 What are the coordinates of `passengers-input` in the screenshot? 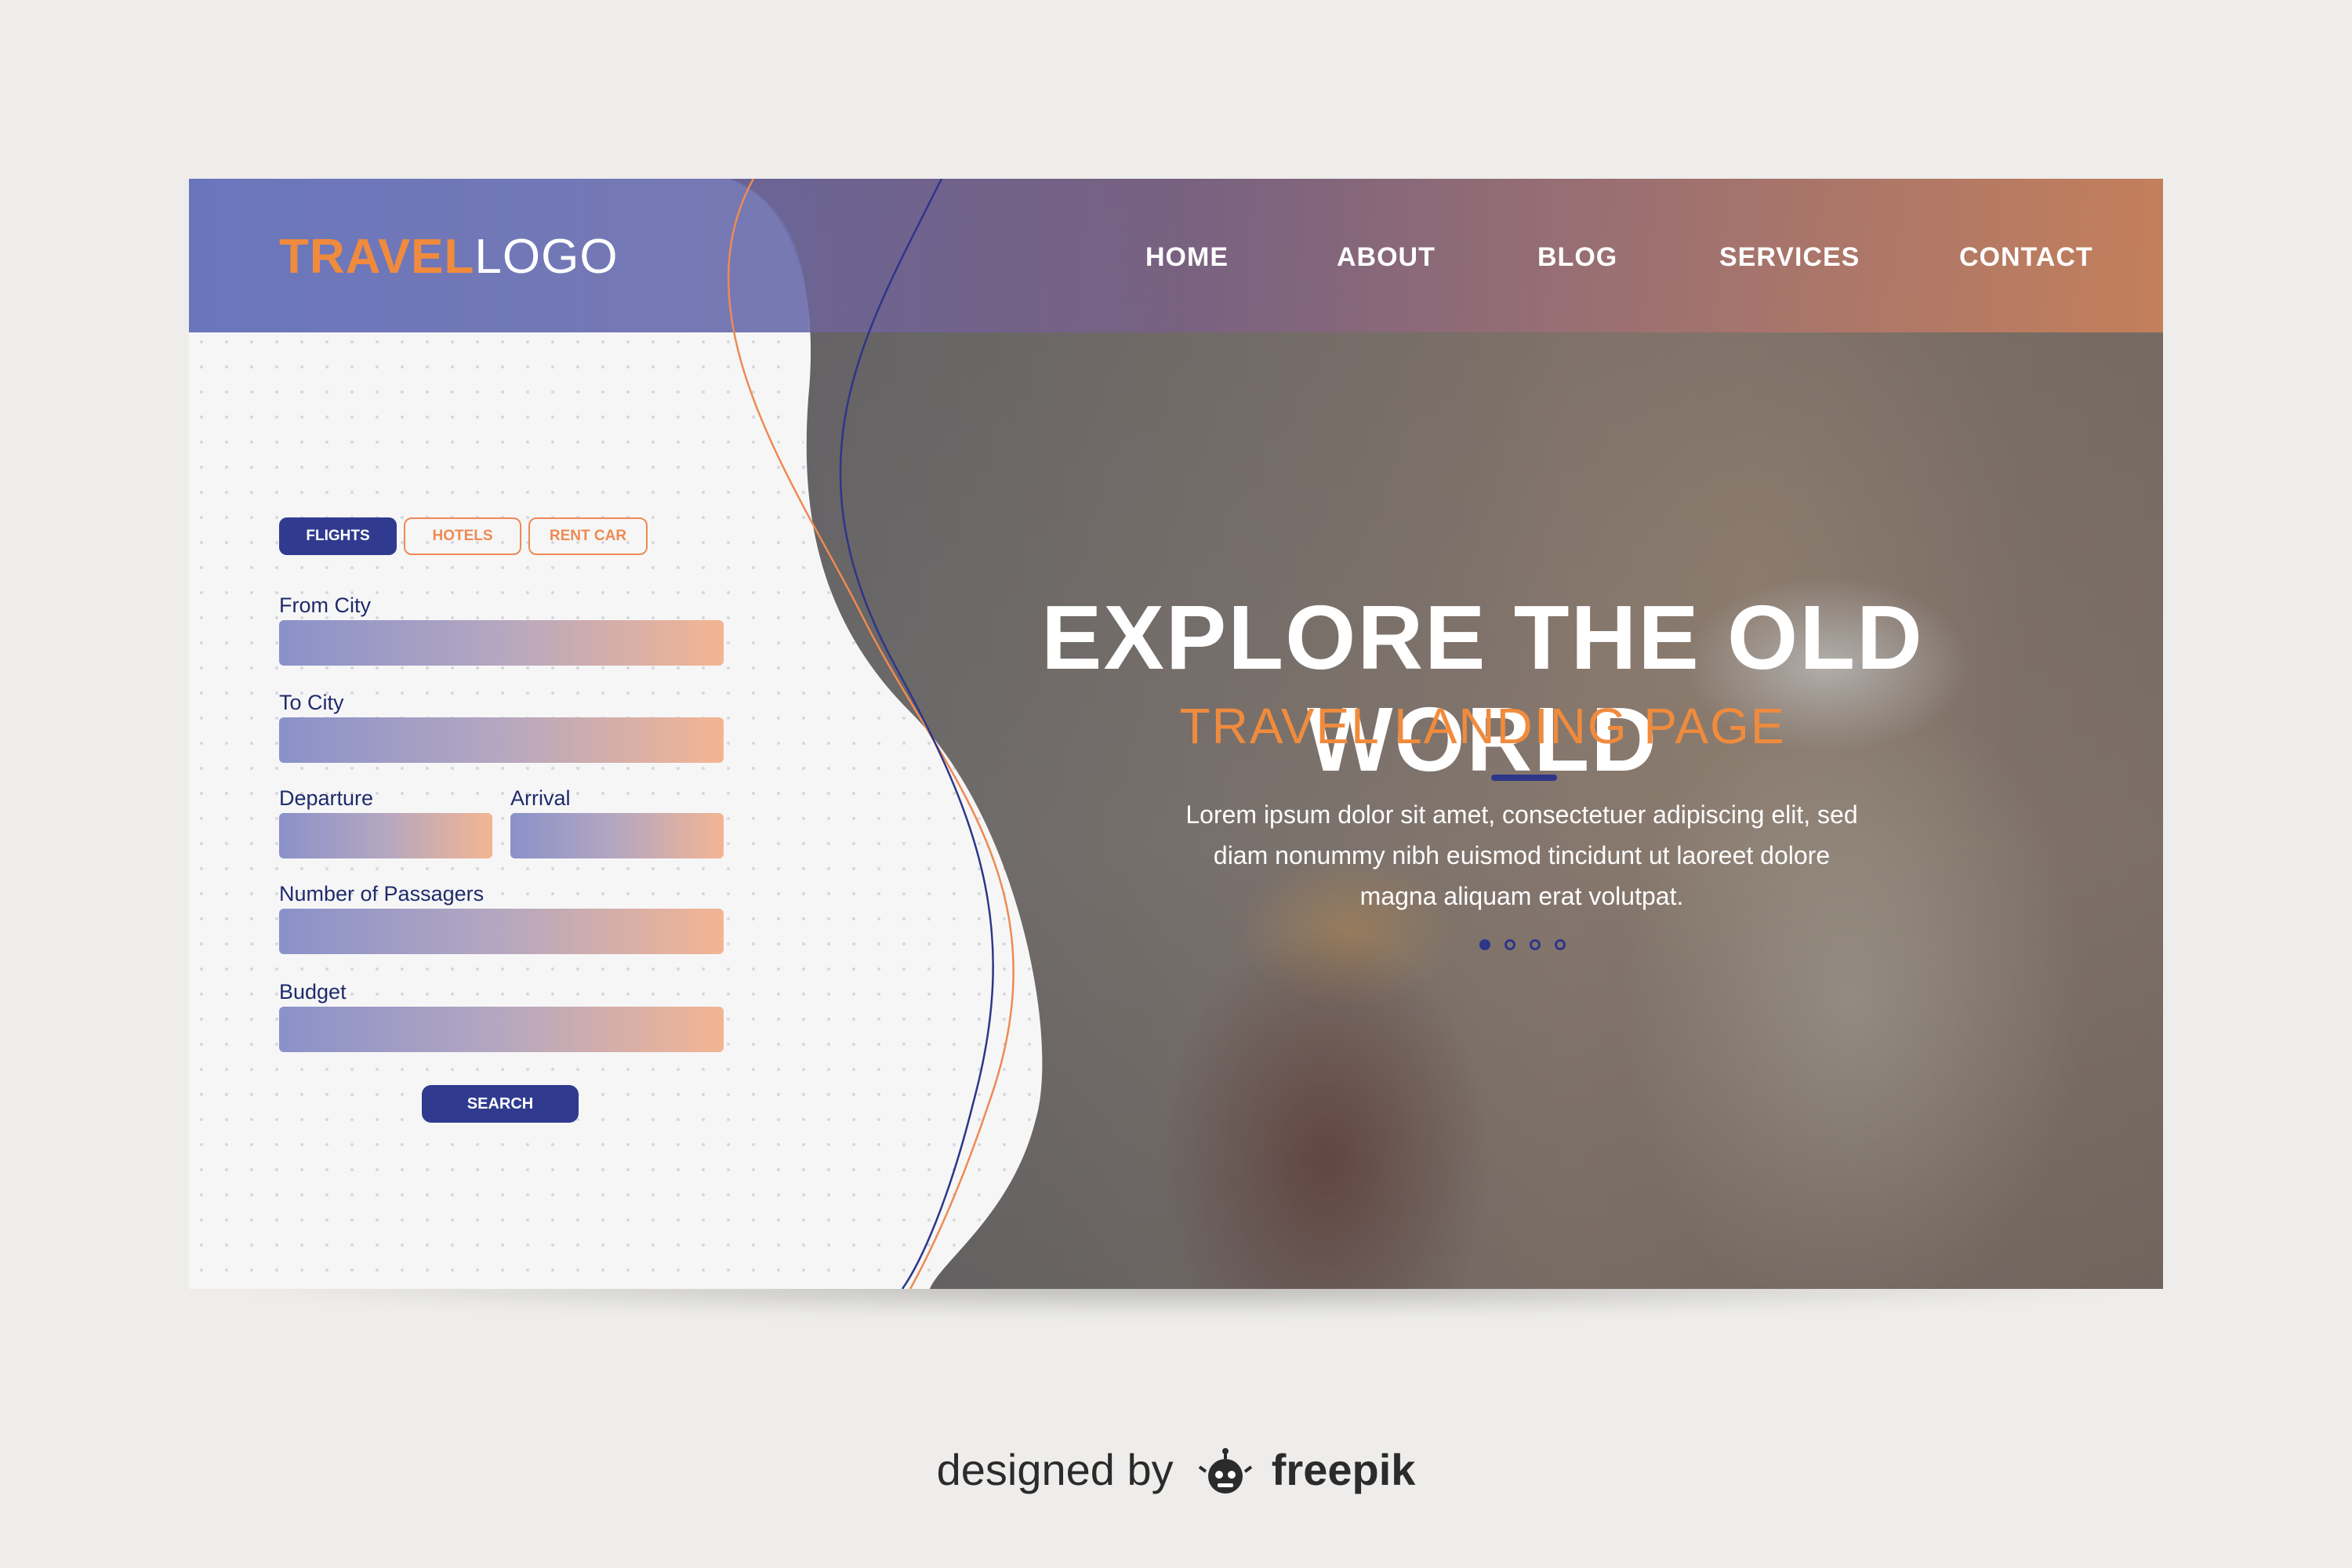 It's located at (502, 931).